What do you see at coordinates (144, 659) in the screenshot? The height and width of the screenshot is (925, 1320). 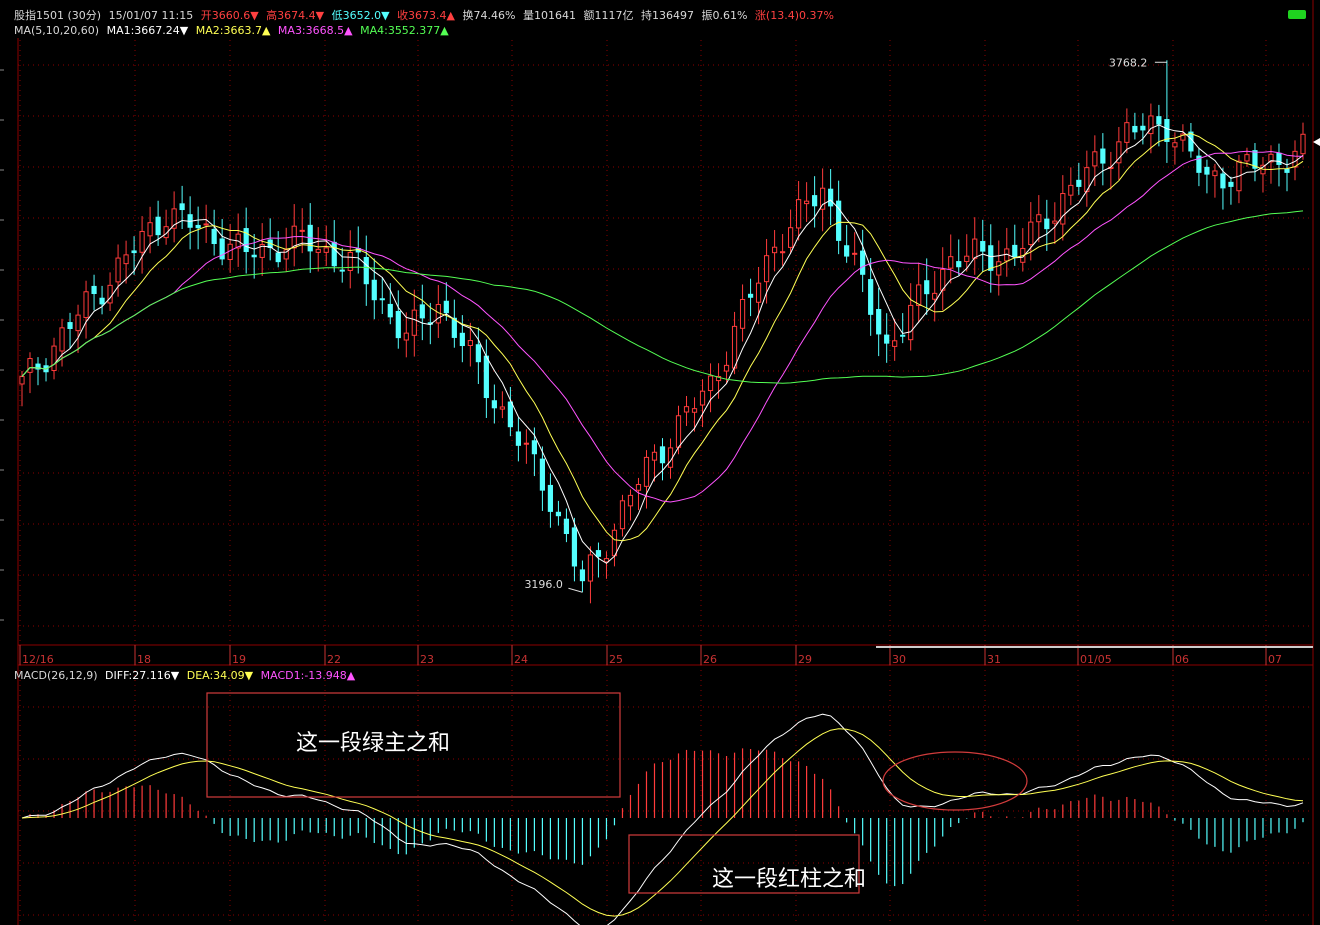 I see `date-label: 18` at bounding box center [144, 659].